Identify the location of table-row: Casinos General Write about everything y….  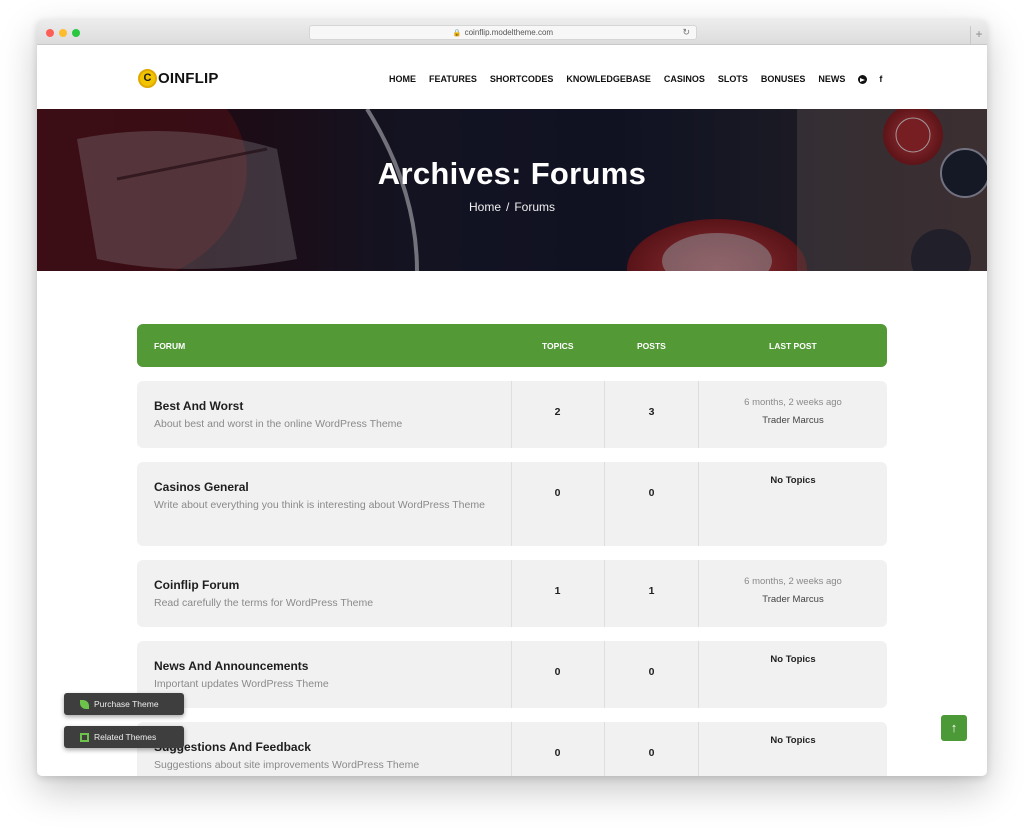
(512, 504).